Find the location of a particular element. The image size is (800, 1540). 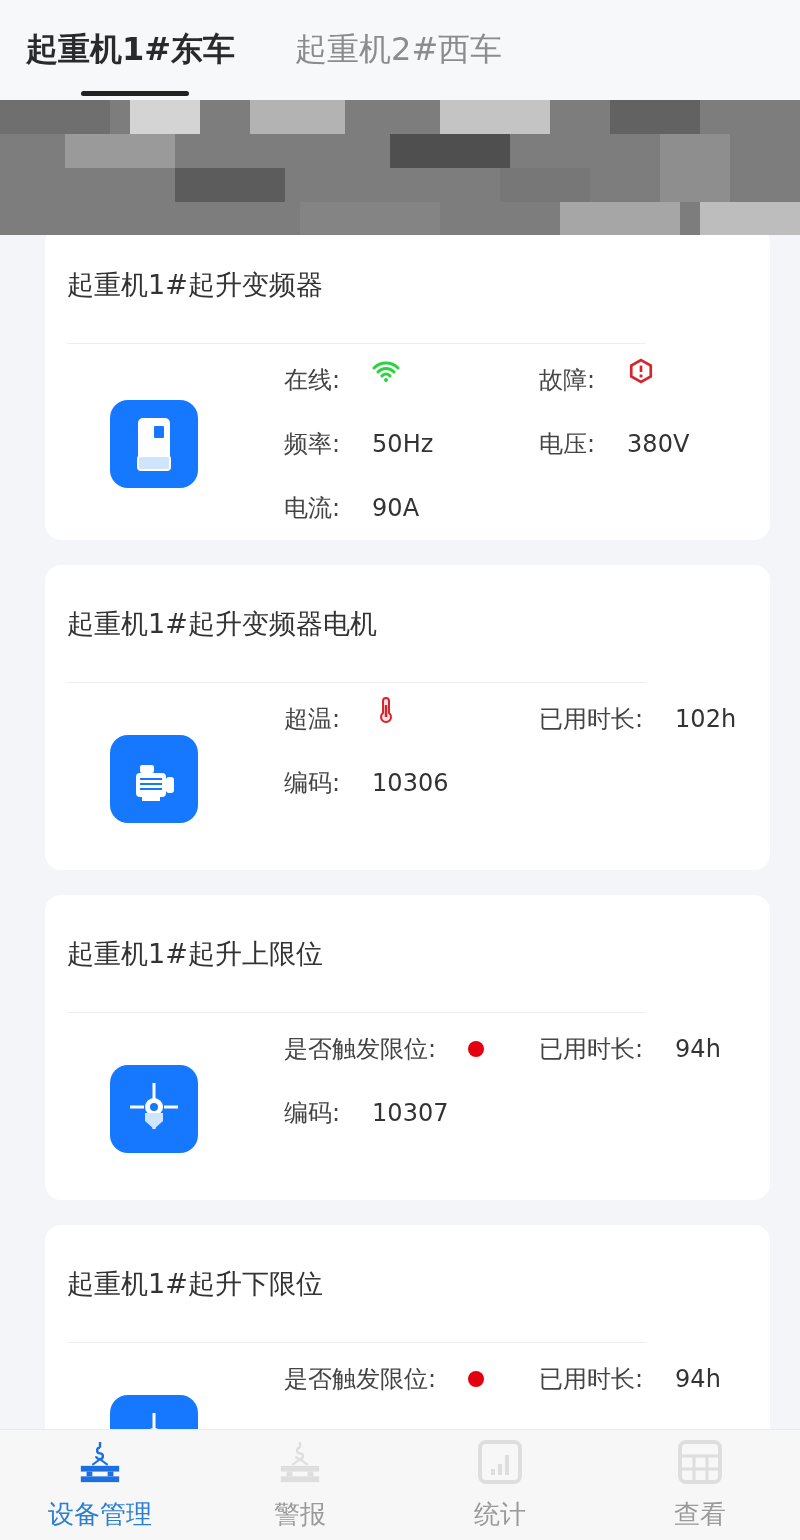

nav-tab: 查看 is located at coordinates (700, 1485).